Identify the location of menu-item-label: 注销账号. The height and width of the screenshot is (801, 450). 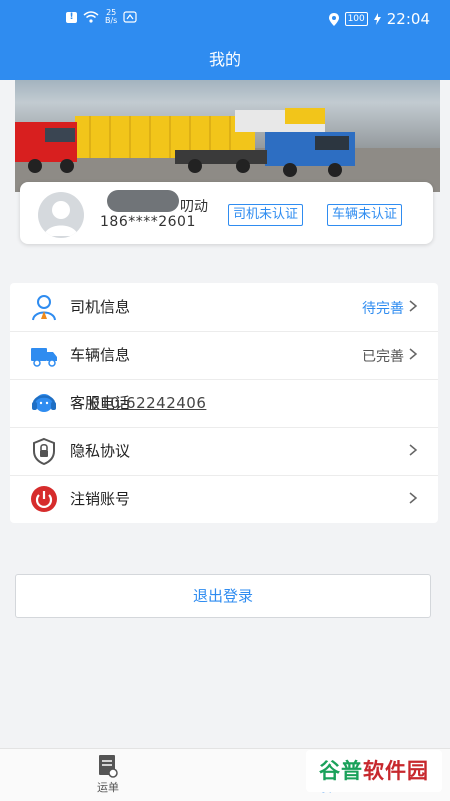
(100, 499).